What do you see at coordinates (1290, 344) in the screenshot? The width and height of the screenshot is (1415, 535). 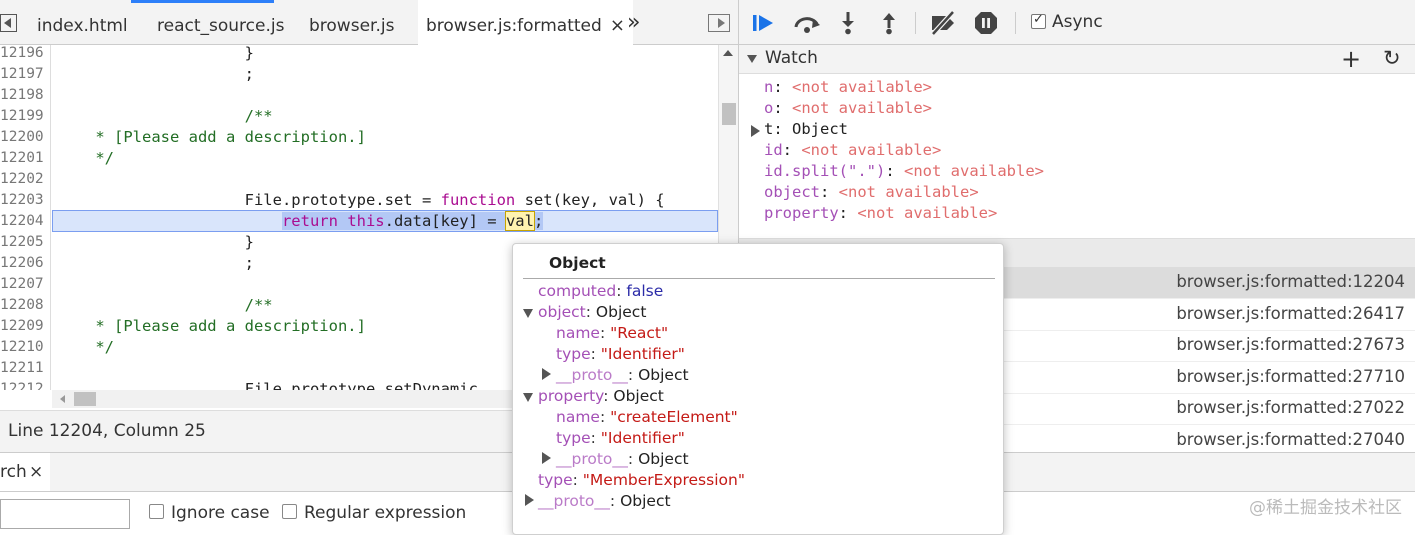 I see `call-frame-location: browser.js:formatted:27673` at bounding box center [1290, 344].